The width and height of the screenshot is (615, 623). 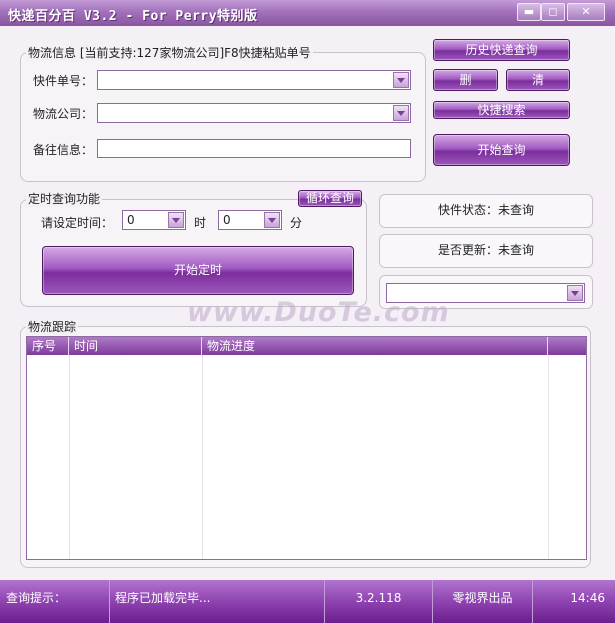 What do you see at coordinates (64, 198) in the screenshot?
I see `timer-group-label: 定时查询功能` at bounding box center [64, 198].